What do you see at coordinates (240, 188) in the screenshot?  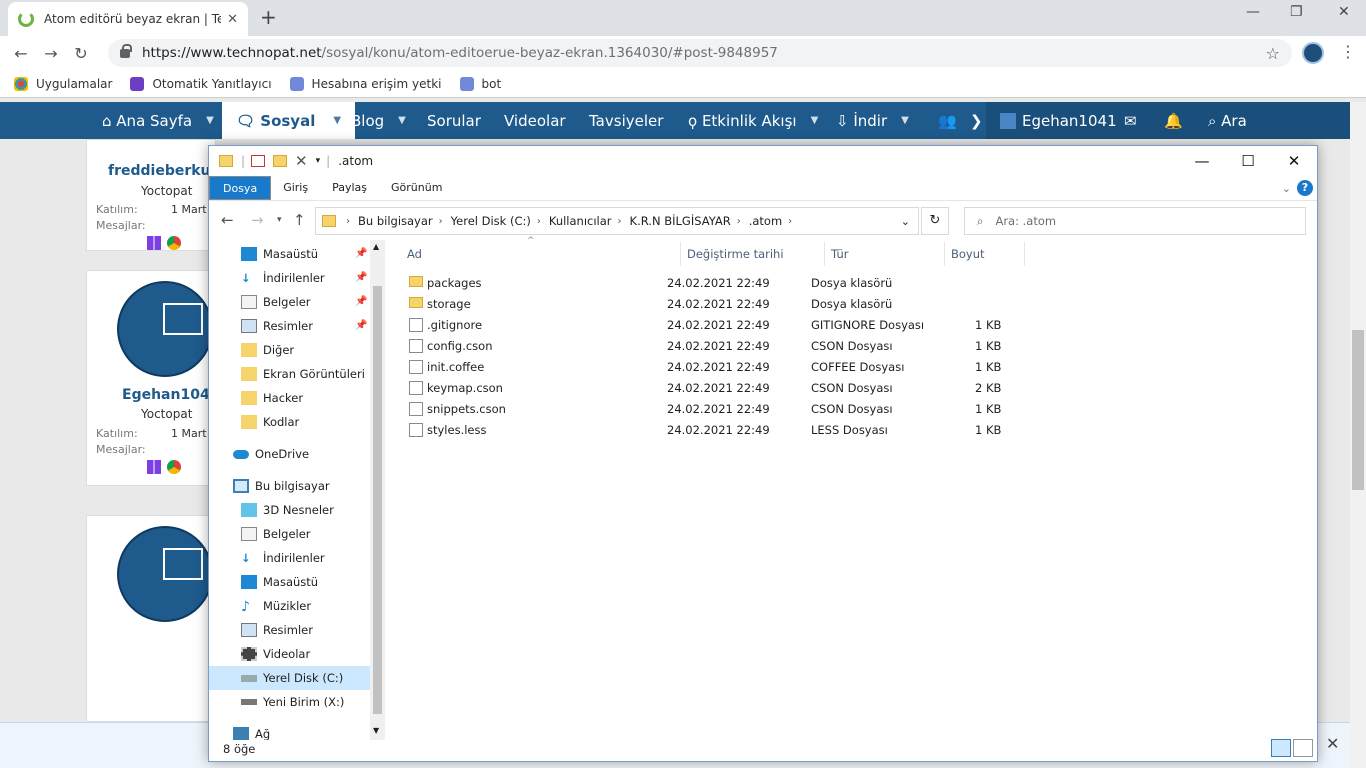 I see `tab-file: Dosya` at bounding box center [240, 188].